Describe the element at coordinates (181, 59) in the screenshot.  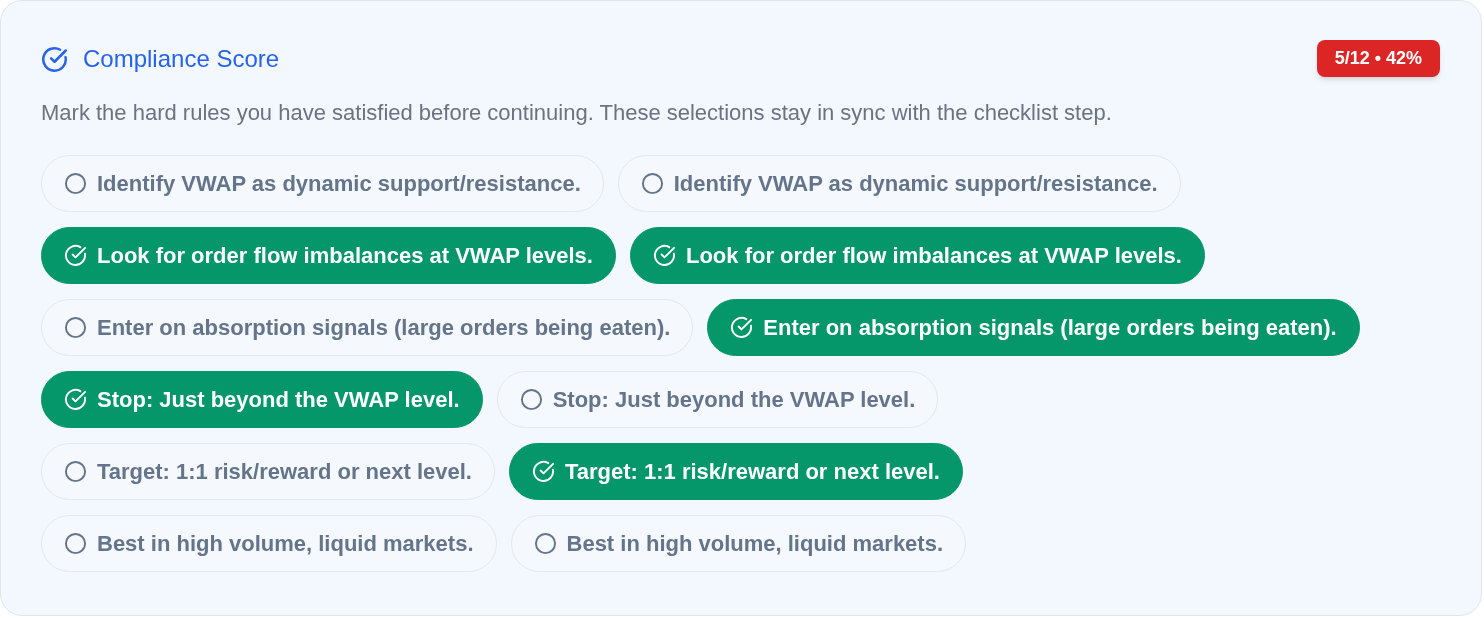
I see `section-title: Compliance Score` at that location.